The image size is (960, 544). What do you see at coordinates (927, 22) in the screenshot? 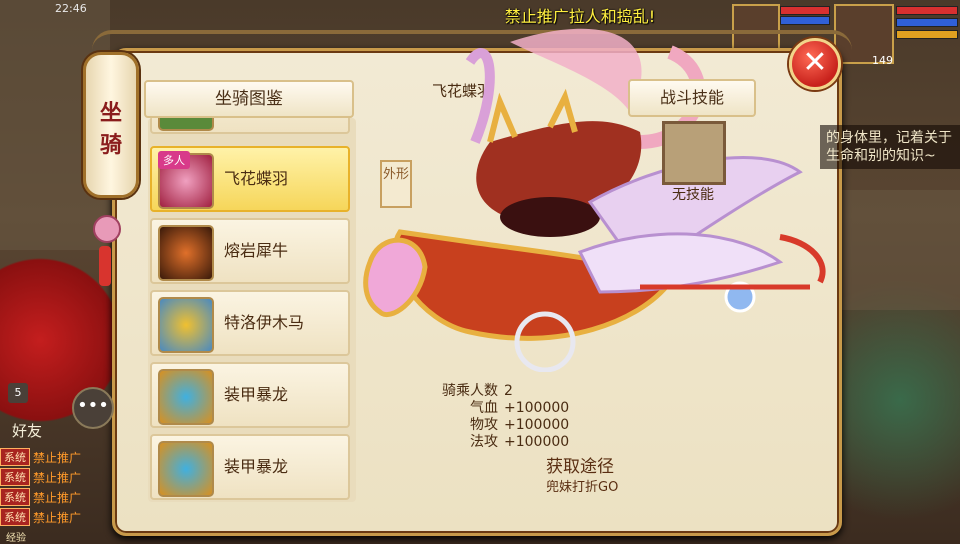
I see `player-mp-bar` at bounding box center [927, 22].